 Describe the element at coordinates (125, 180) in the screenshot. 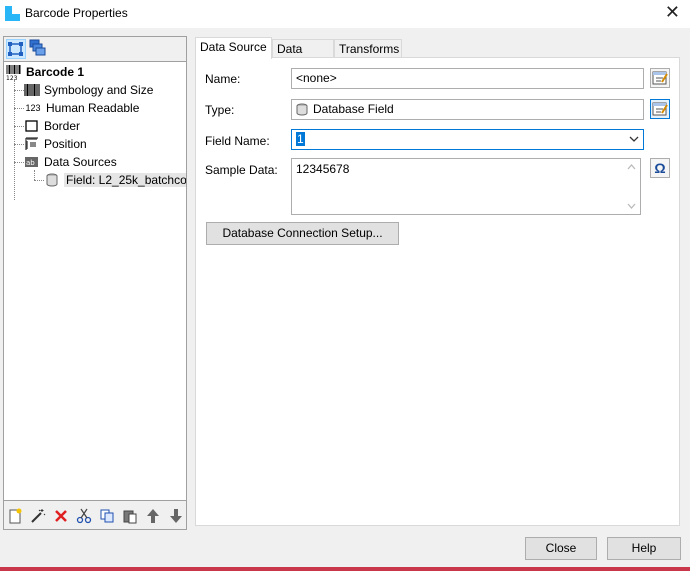

I see `tree-item-label: Field: L2_25k_batchcod` at that location.